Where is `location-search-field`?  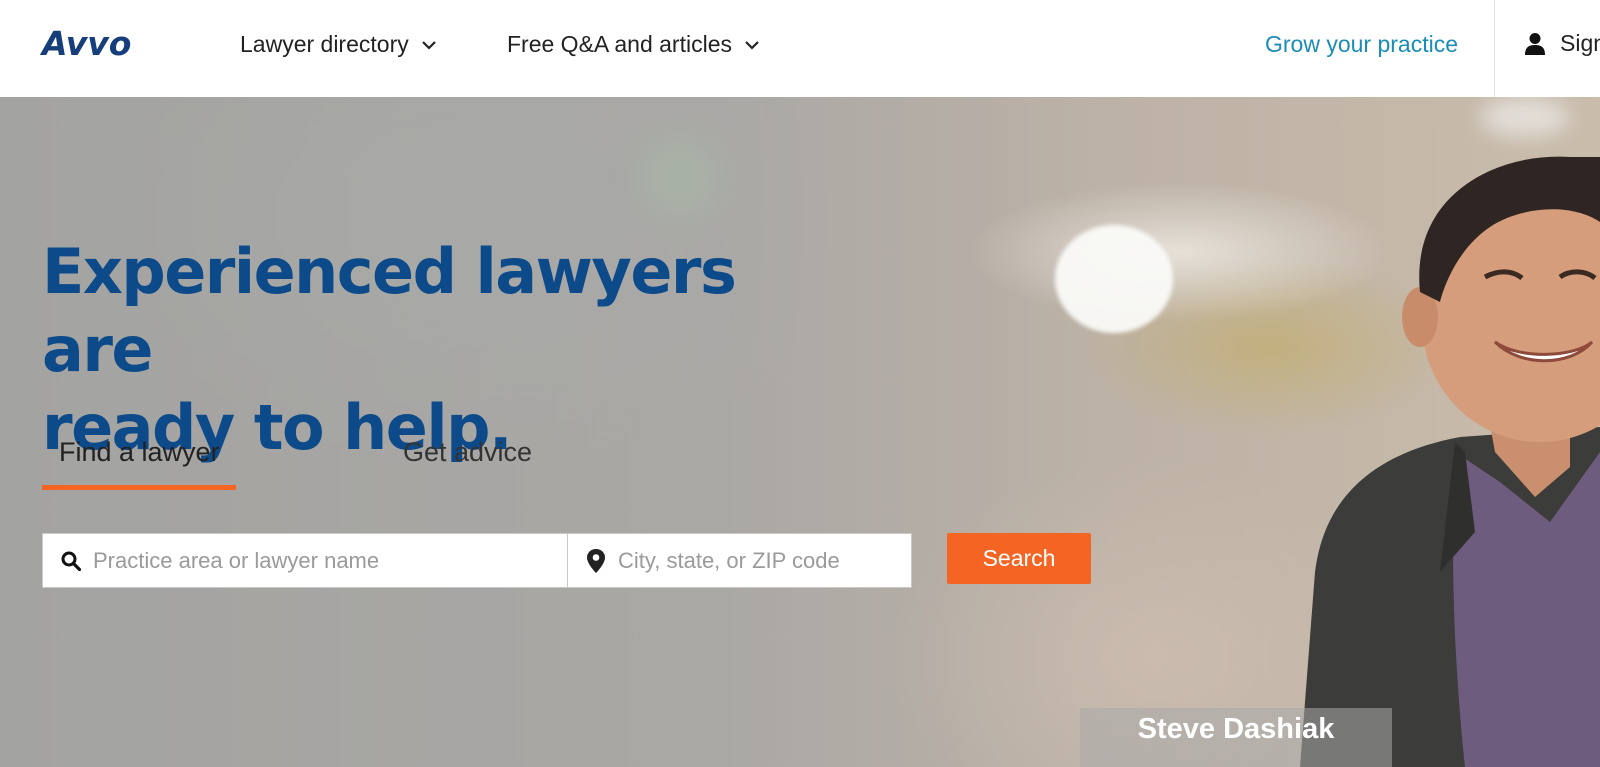
location-search-field is located at coordinates (739, 560).